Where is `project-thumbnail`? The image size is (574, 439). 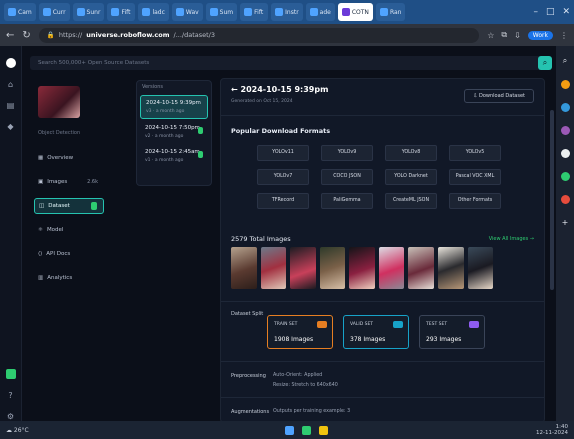
project-thumbnail is located at coordinates (59, 102).